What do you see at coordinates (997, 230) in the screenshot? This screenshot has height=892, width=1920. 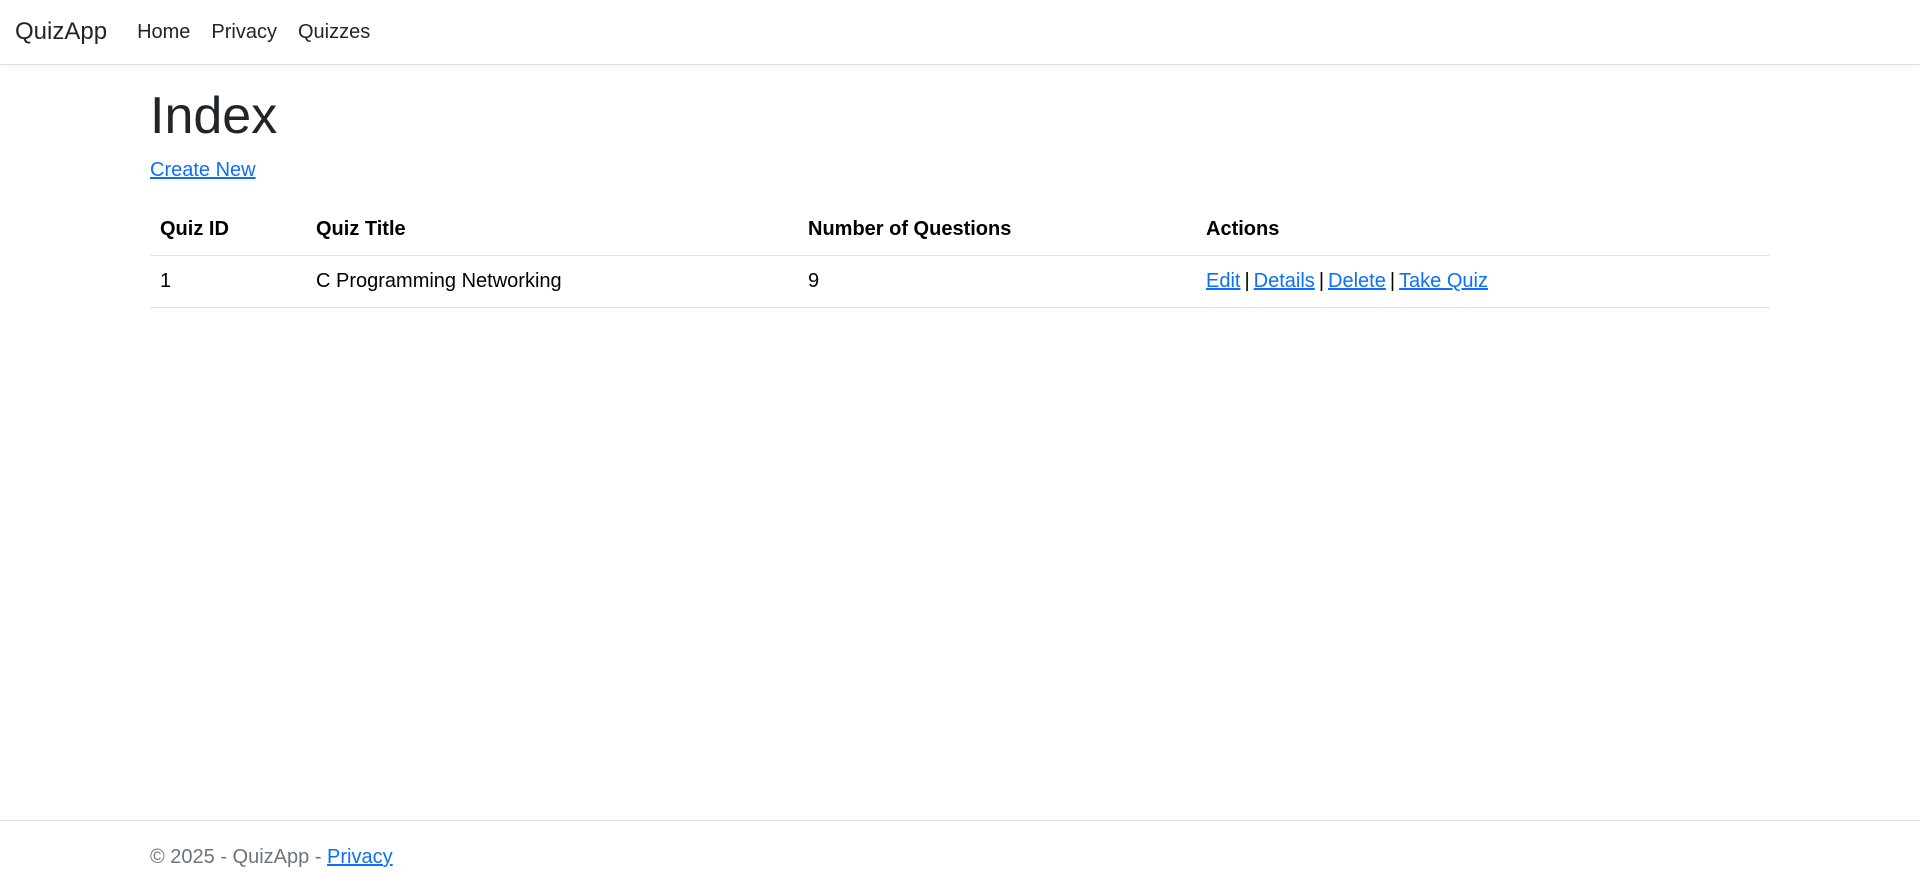 I see `header-number-of-questions: Number of Questions` at bounding box center [997, 230].